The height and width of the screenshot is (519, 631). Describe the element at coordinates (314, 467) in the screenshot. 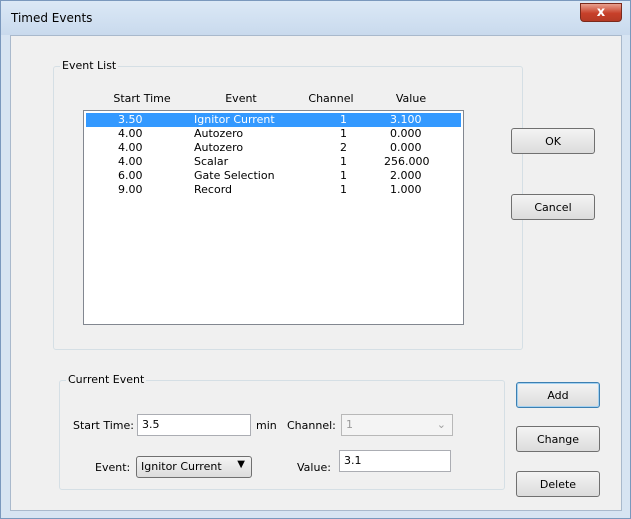

I see `value-label: Value:` at that location.